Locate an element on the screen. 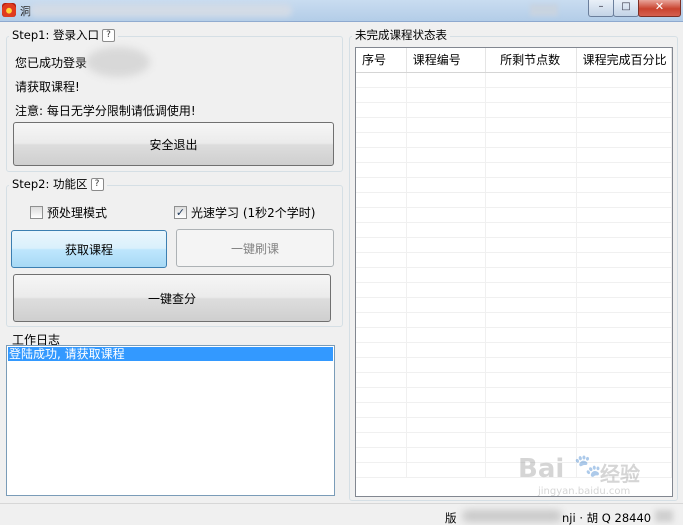  column-header-completion: 课程完成百分比 is located at coordinates (624, 60).